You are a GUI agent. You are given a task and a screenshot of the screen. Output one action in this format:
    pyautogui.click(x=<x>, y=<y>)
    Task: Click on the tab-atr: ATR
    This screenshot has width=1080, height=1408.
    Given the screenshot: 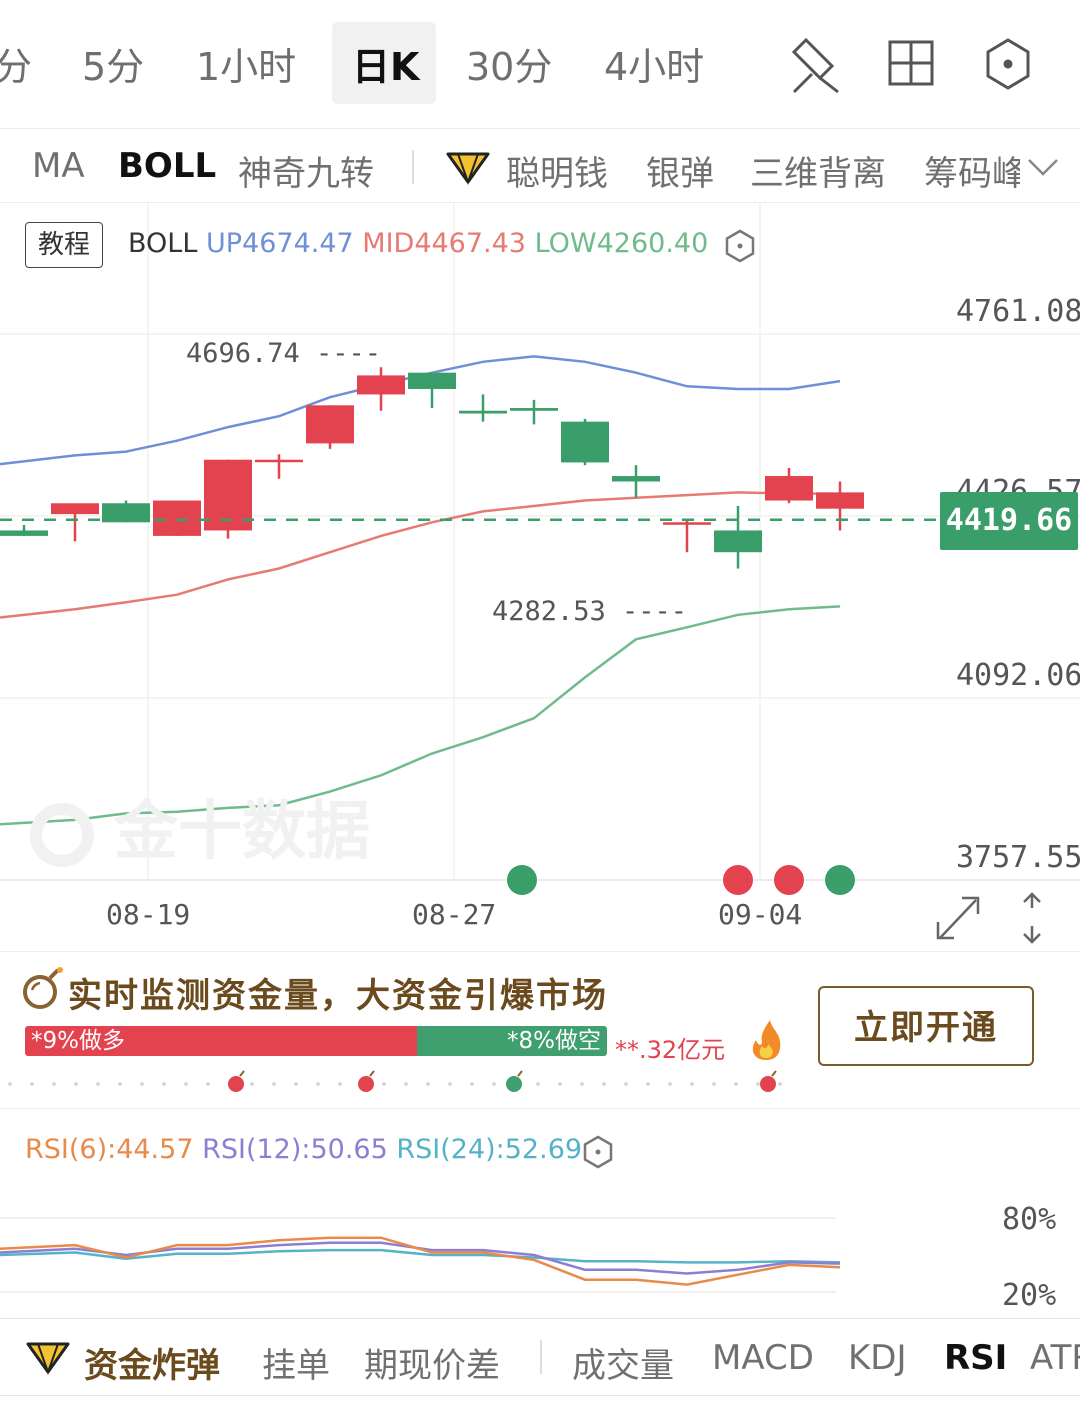 What is the action you would take?
    pyautogui.click(x=1055, y=1358)
    